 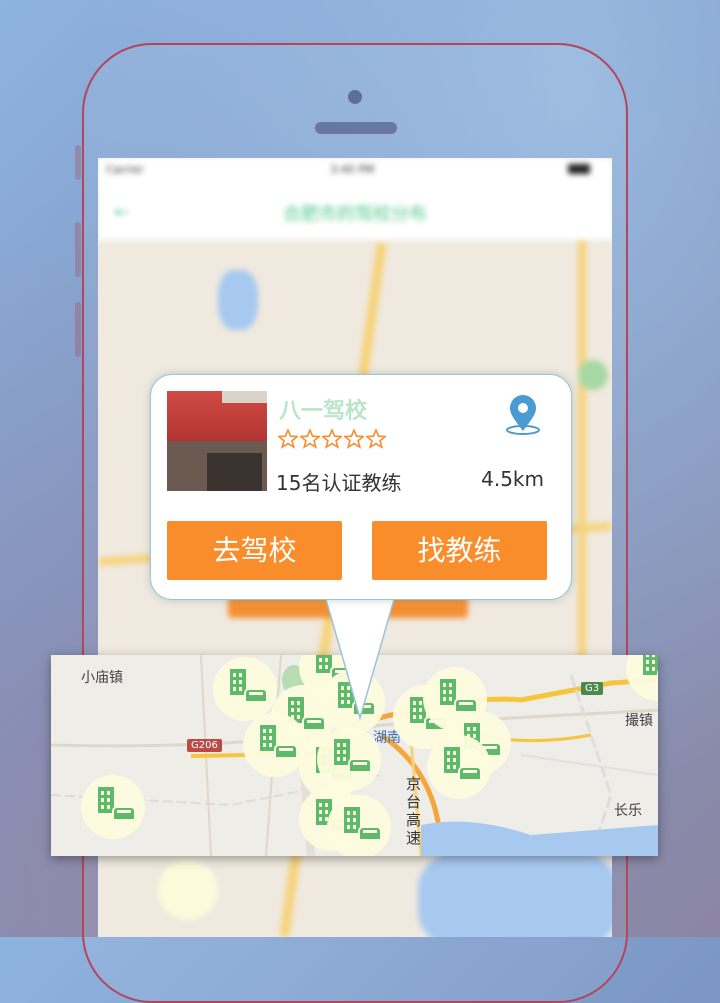 What do you see at coordinates (352, 169) in the screenshot?
I see `status-time: 3:40 PM` at bounding box center [352, 169].